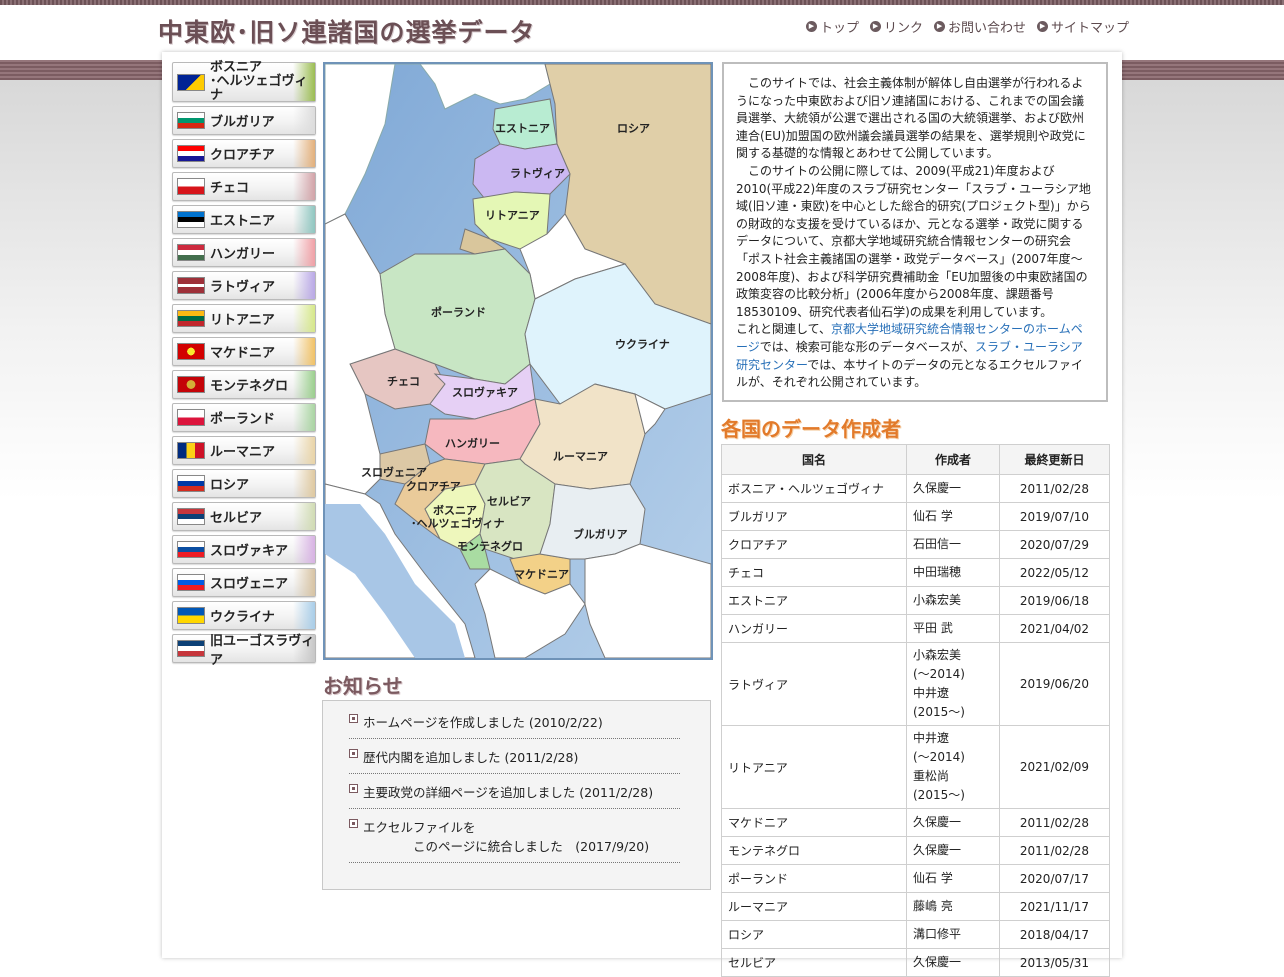 Image resolution: width=1284 pixels, height=977 pixels. What do you see at coordinates (814, 488) in the screenshot?
I see `cell-country: ボスニア・ヘルツェゴヴィナ` at bounding box center [814, 488].